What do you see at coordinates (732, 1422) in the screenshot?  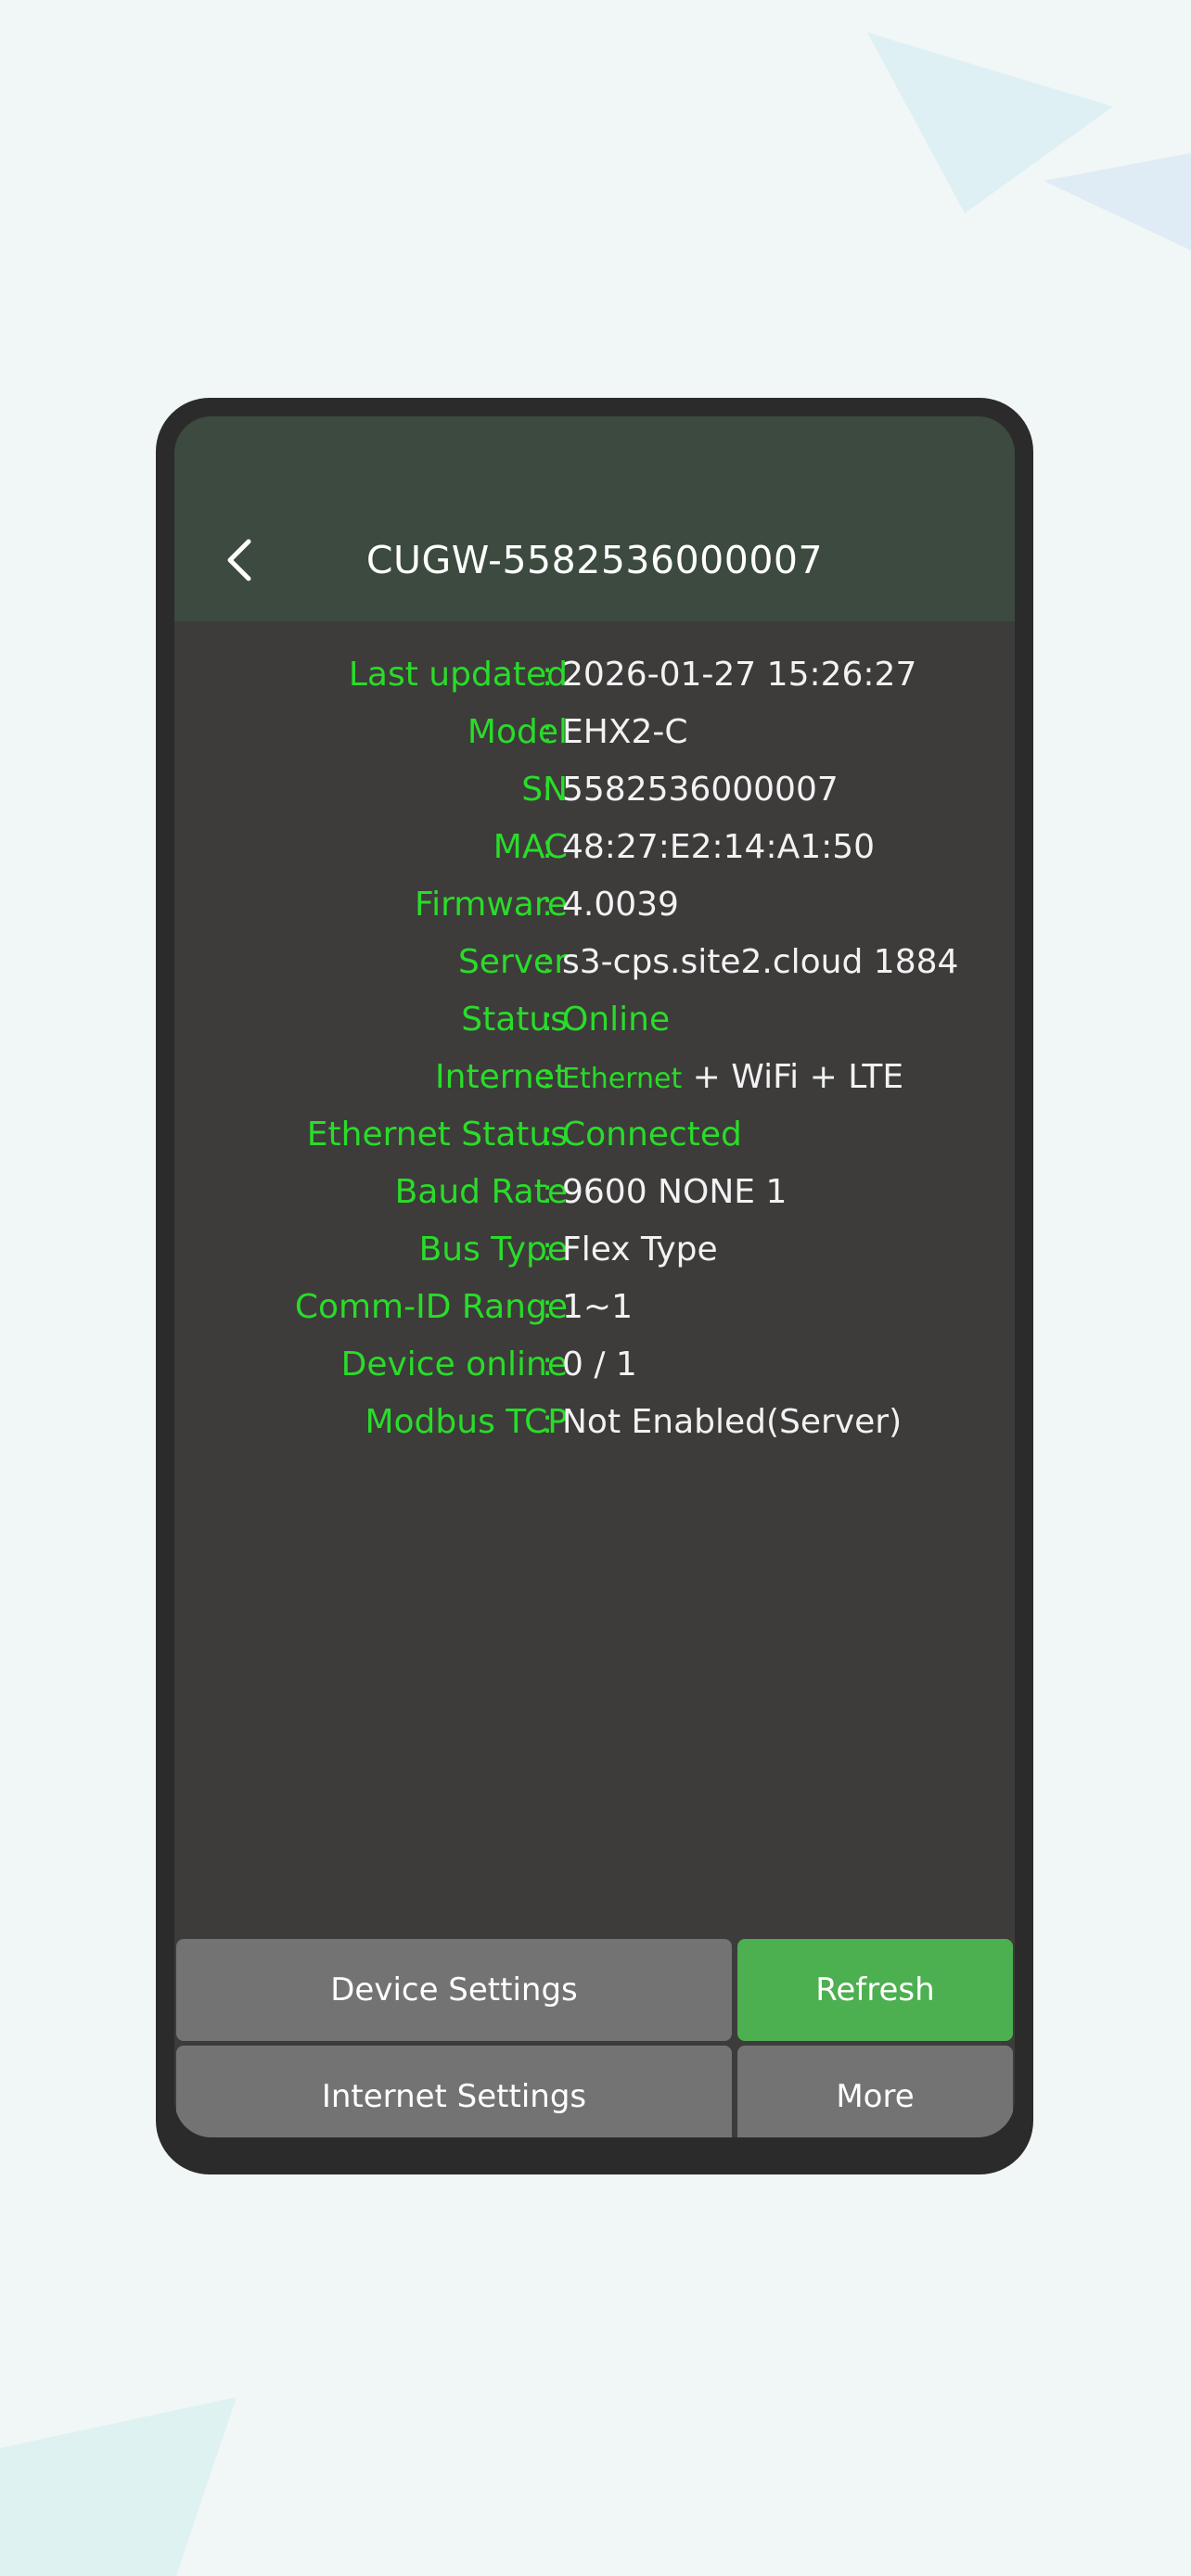 I see `info-value: Not Enabled(Server)` at bounding box center [732, 1422].